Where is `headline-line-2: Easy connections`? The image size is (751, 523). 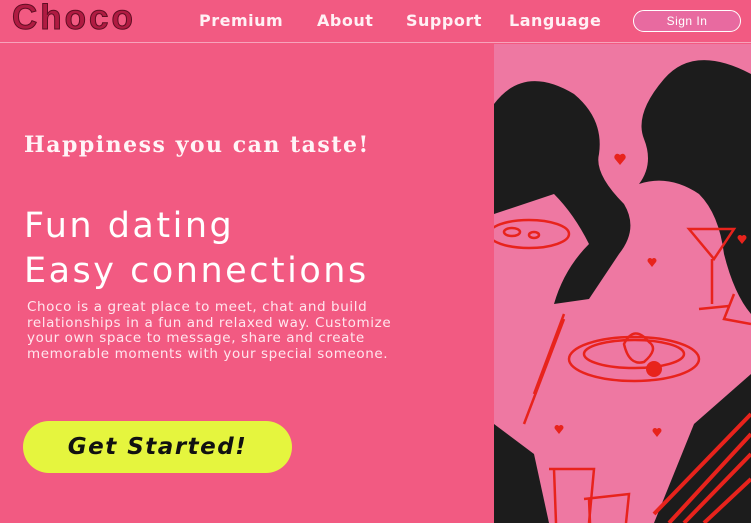 headline-line-2: Easy connections is located at coordinates (196, 271).